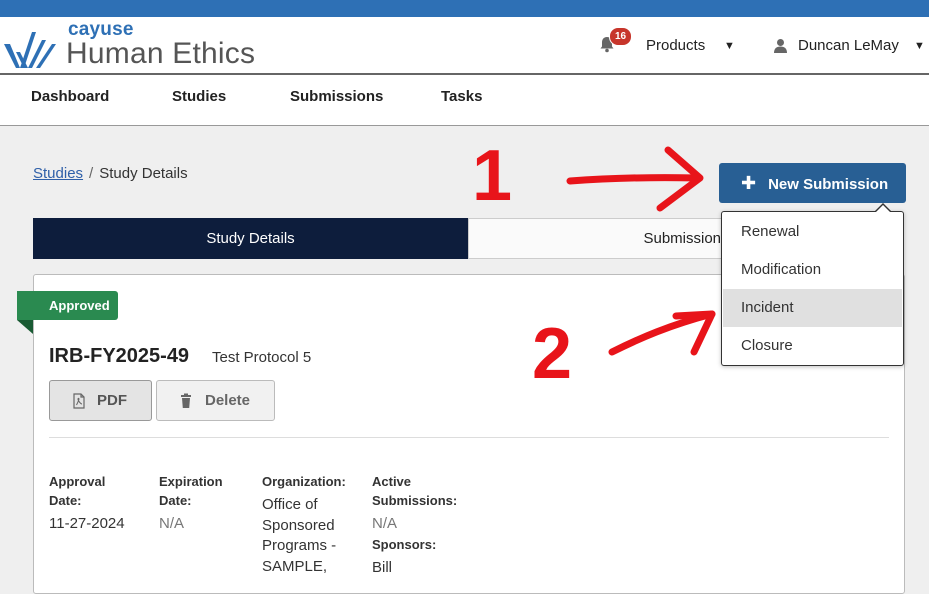 The height and width of the screenshot is (594, 929). I want to click on sponsors-label: Sponsors:, so click(404, 544).